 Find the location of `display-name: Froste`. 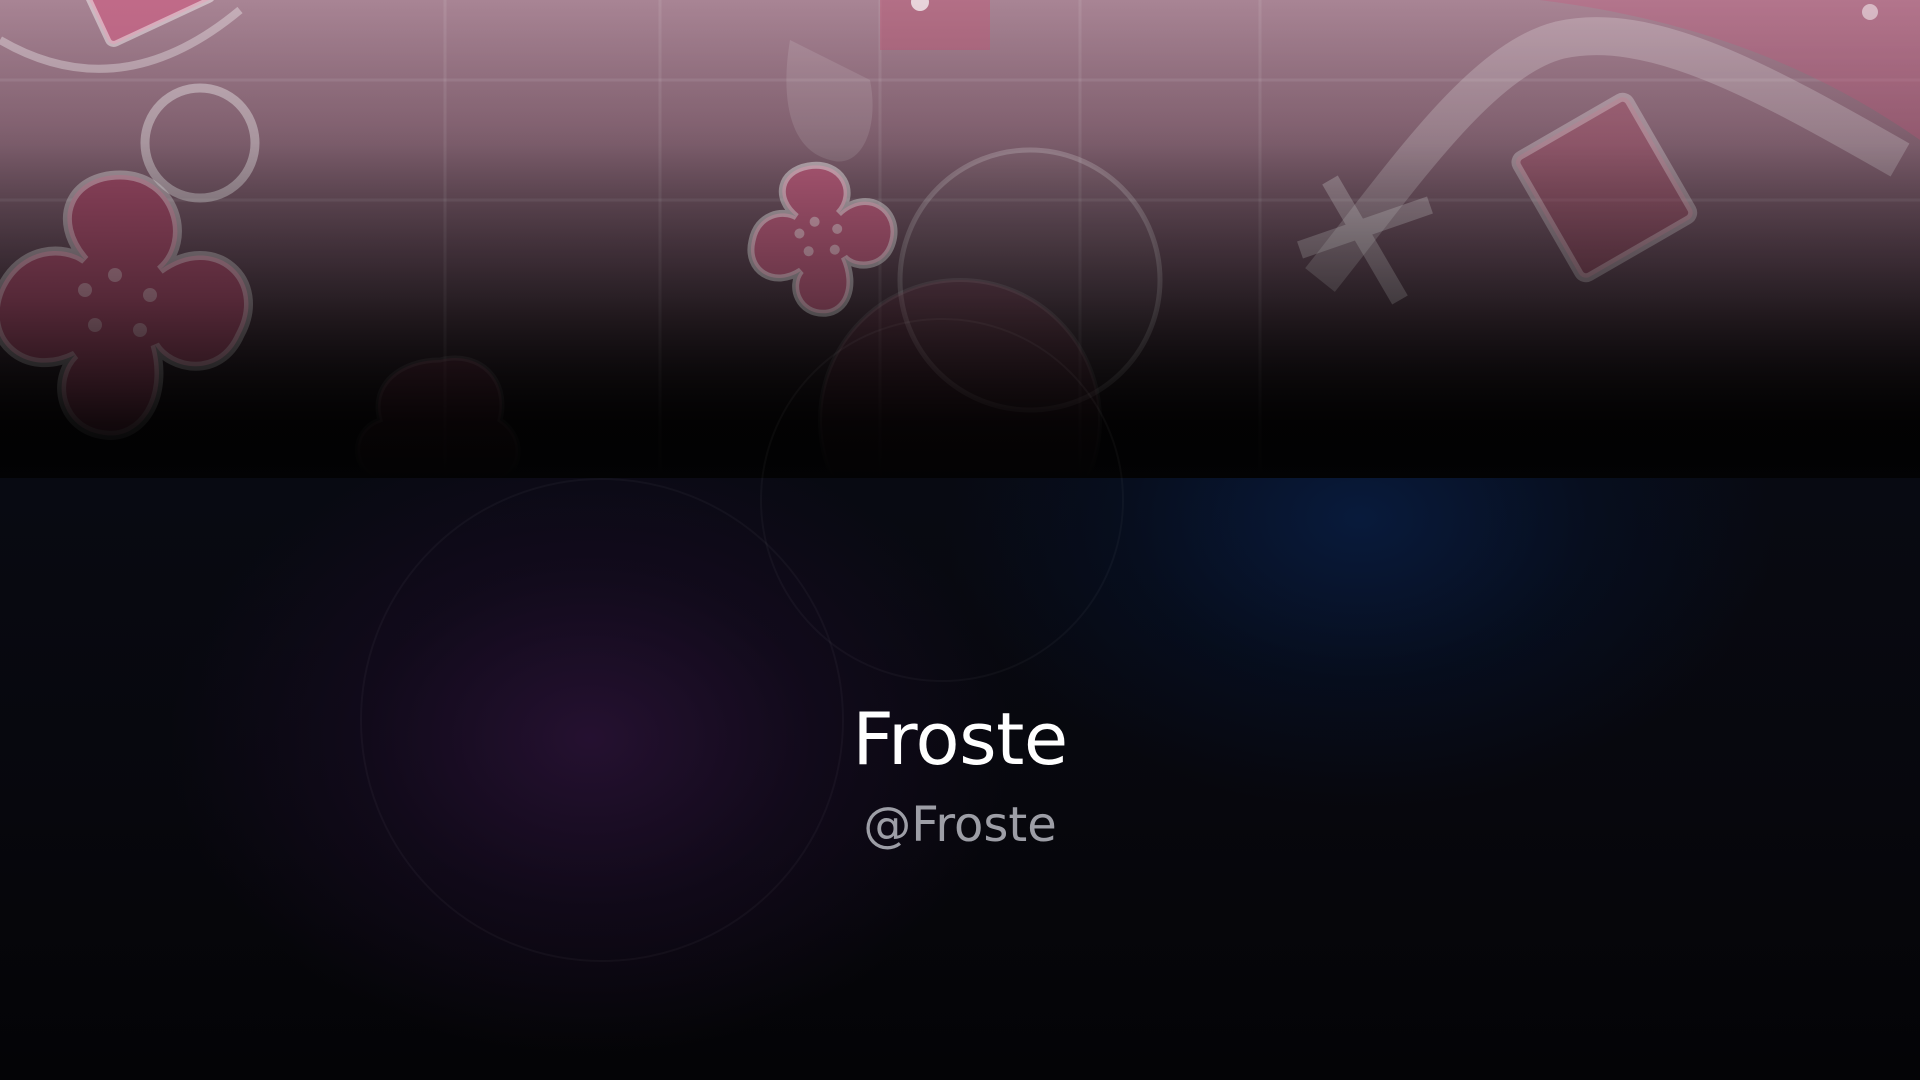

display-name: Froste is located at coordinates (960, 739).